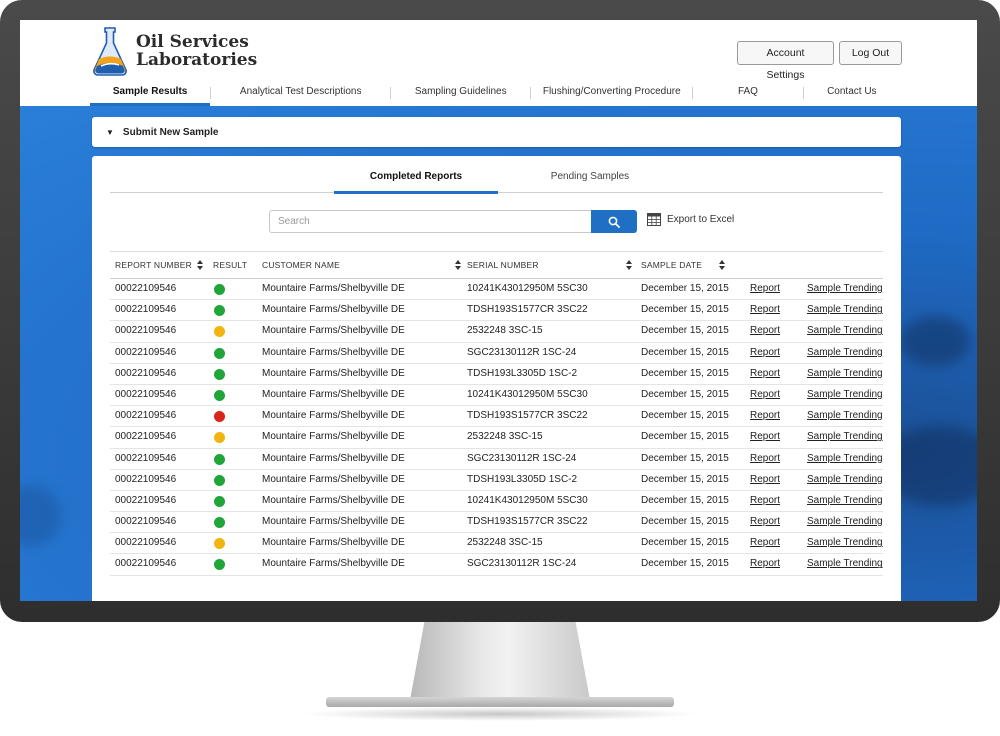 The height and width of the screenshot is (736, 1000). I want to click on monitor-stand, so click(500, 661).